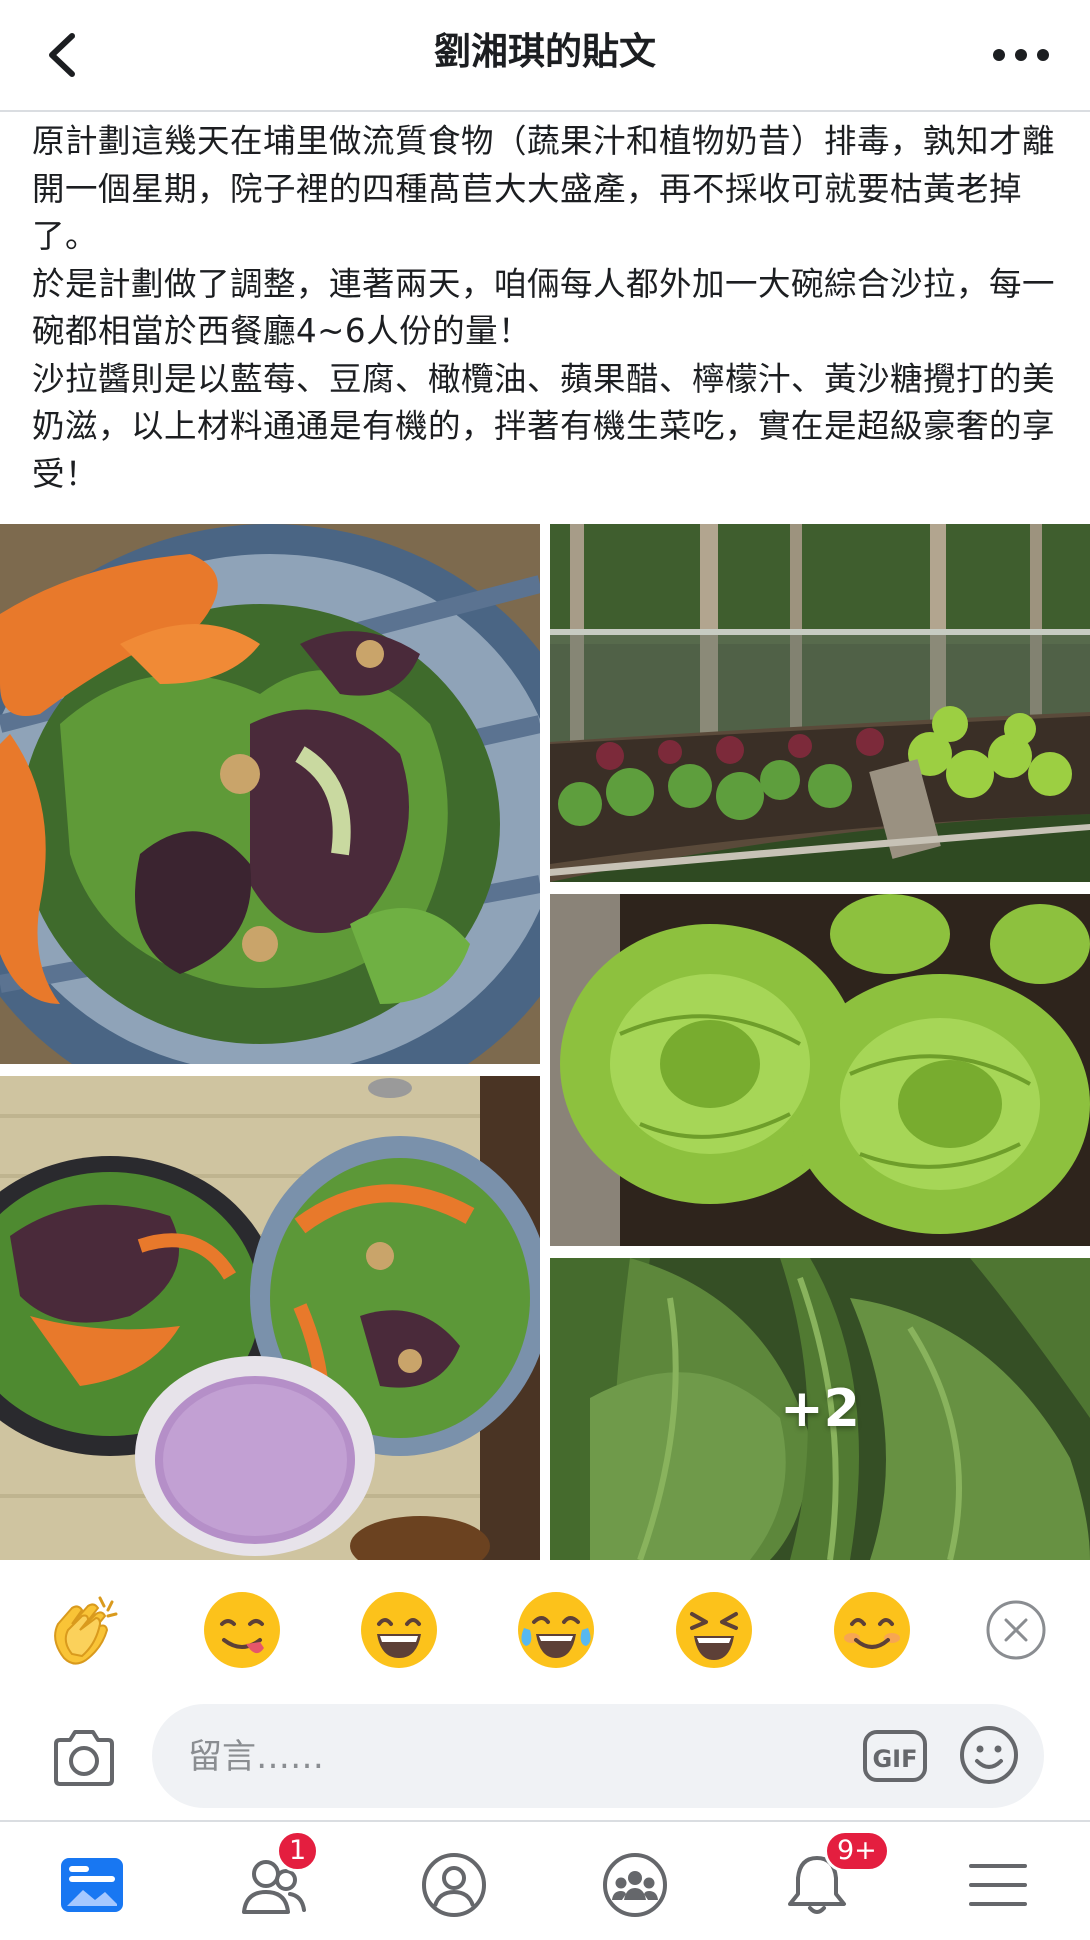 Image resolution: width=1090 pixels, height=1940 pixels. I want to click on tab-groups, so click(635, 1885).